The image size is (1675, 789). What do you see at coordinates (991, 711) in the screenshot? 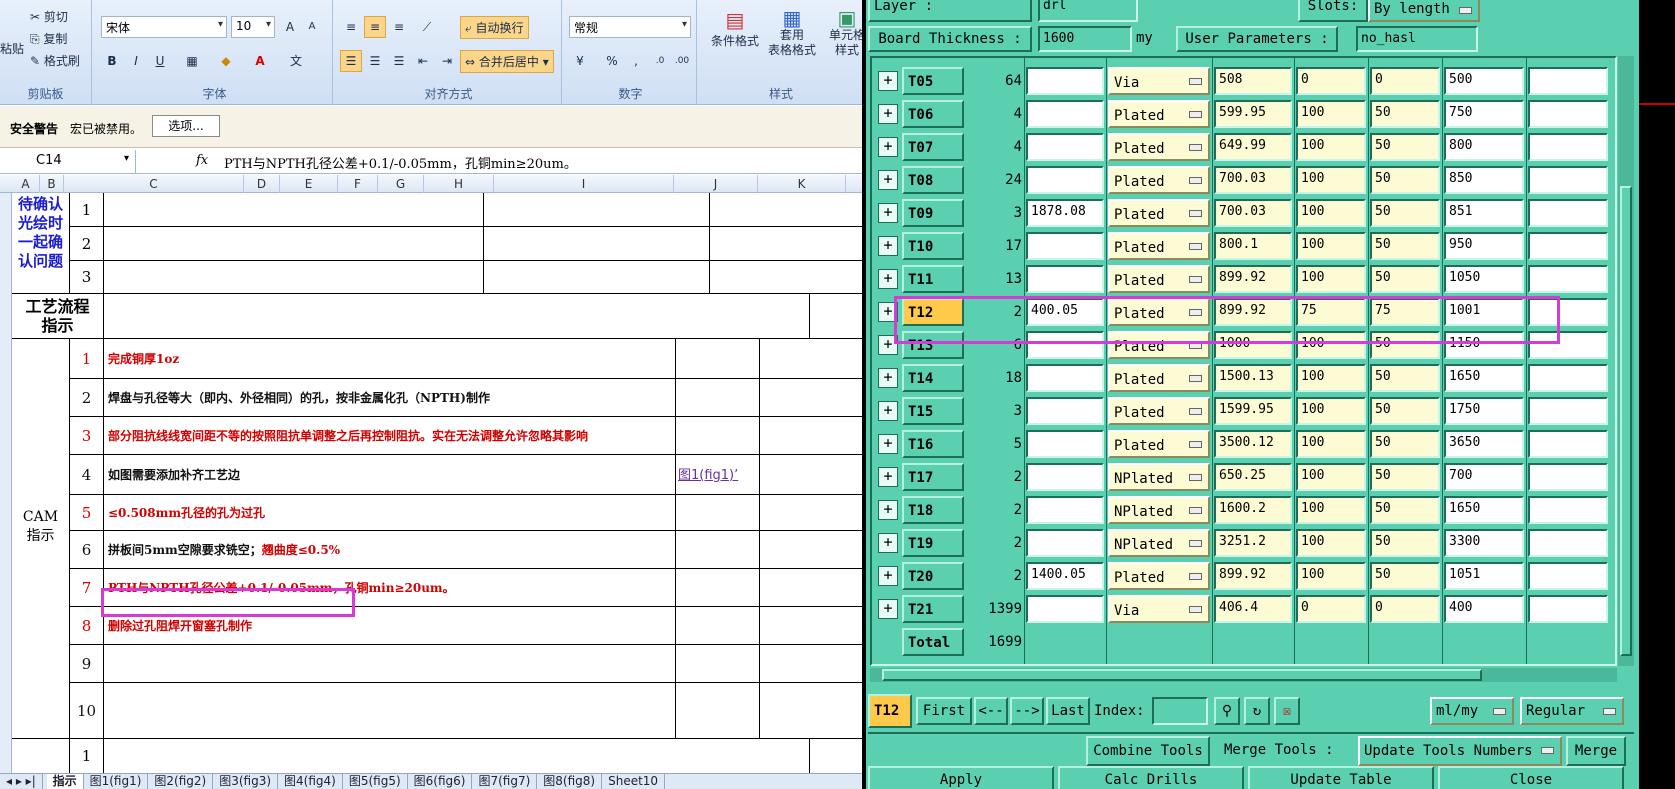
I see `prev-button: <--` at bounding box center [991, 711].